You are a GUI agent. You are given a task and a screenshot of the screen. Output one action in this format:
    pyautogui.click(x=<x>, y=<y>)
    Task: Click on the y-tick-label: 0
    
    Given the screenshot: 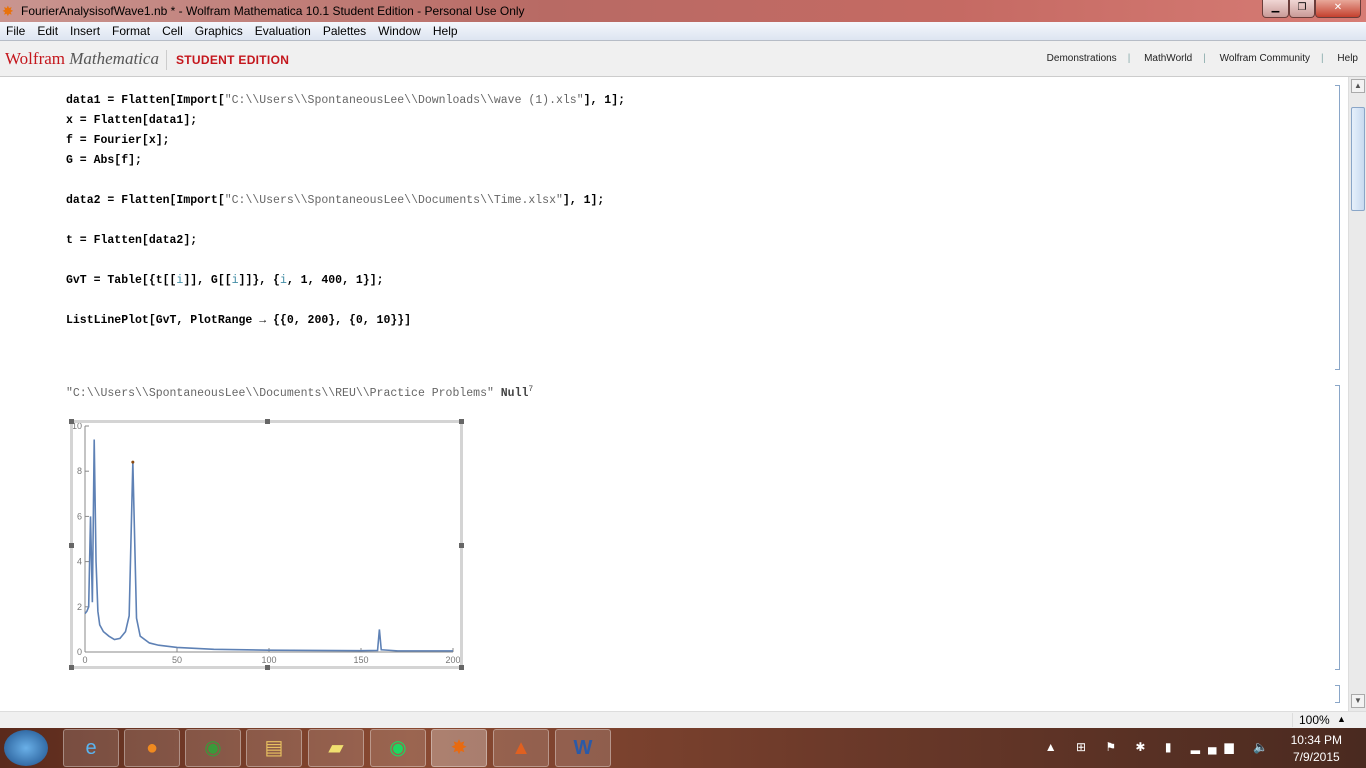 What is the action you would take?
    pyautogui.click(x=79, y=652)
    